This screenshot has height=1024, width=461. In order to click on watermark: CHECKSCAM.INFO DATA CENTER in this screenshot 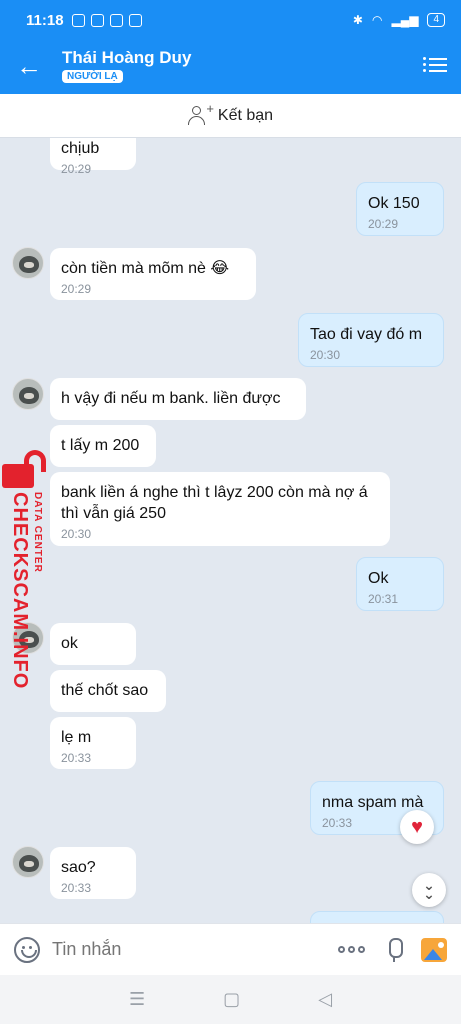, I will do `click(26, 630)`.